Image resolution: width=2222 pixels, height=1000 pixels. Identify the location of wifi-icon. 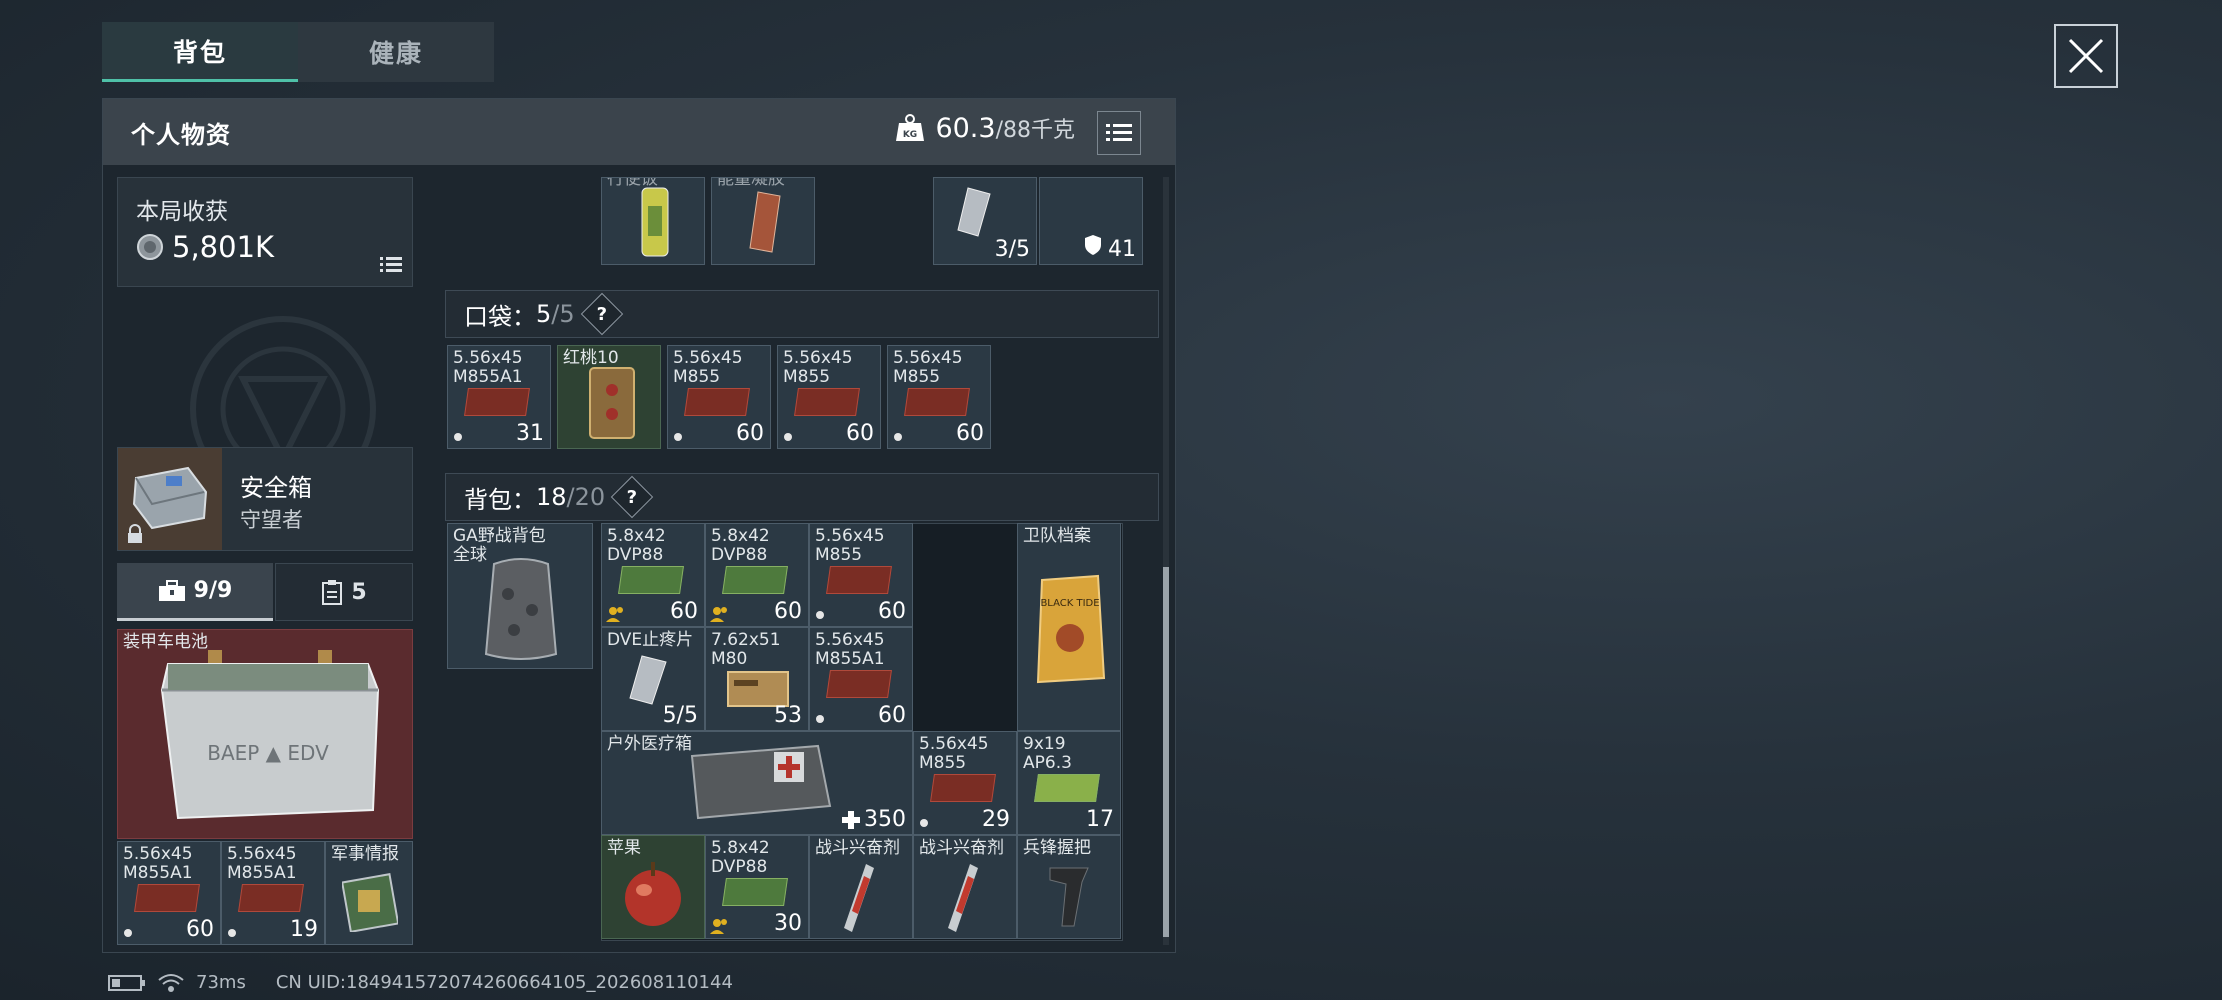
(171, 982).